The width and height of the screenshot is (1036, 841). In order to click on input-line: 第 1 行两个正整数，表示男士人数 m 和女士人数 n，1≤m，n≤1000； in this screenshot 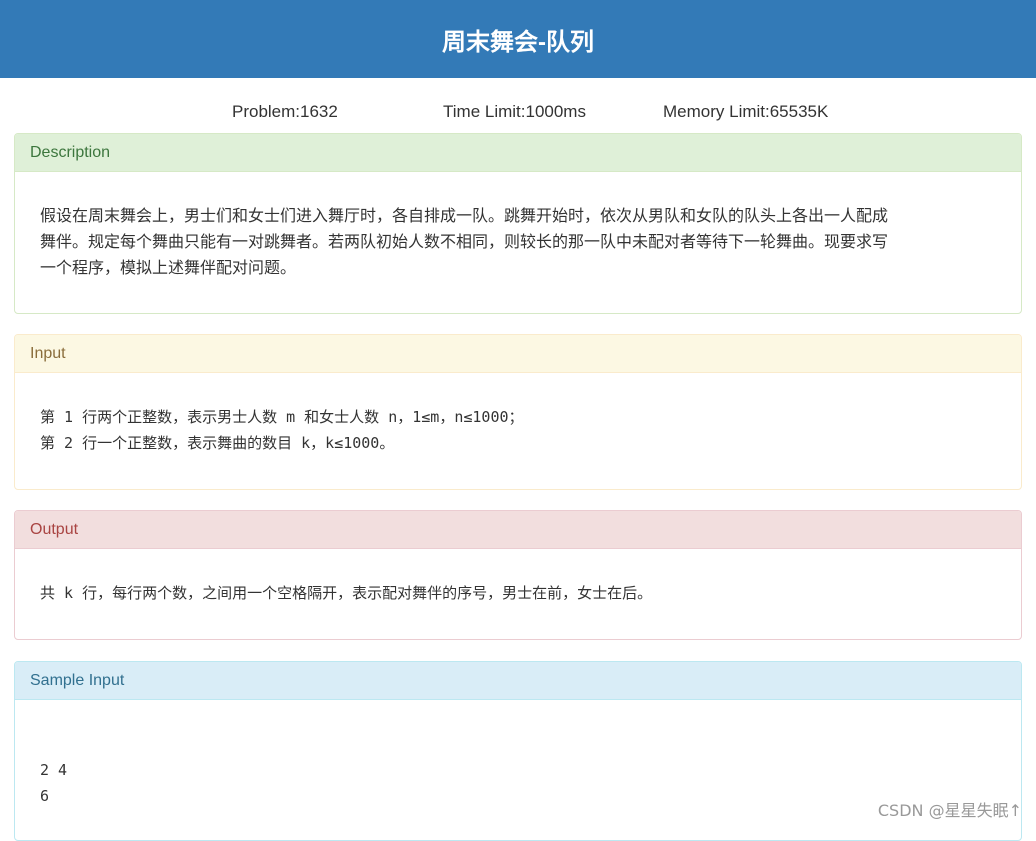, I will do `click(282, 417)`.